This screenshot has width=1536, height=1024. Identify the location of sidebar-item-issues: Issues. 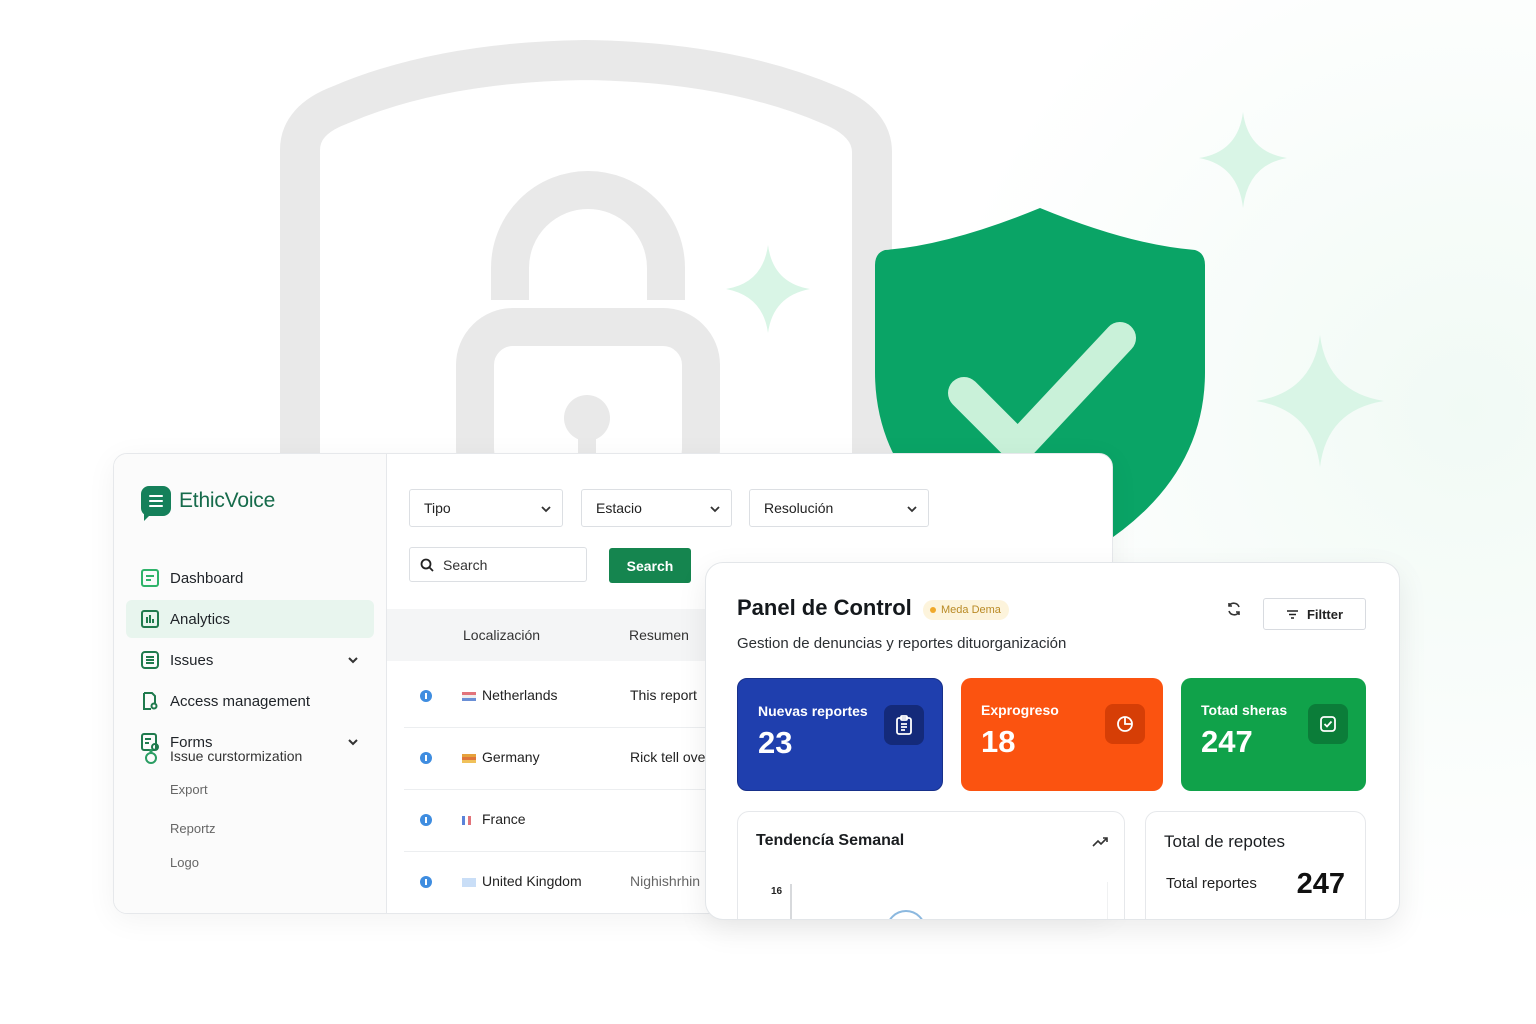
(250, 660).